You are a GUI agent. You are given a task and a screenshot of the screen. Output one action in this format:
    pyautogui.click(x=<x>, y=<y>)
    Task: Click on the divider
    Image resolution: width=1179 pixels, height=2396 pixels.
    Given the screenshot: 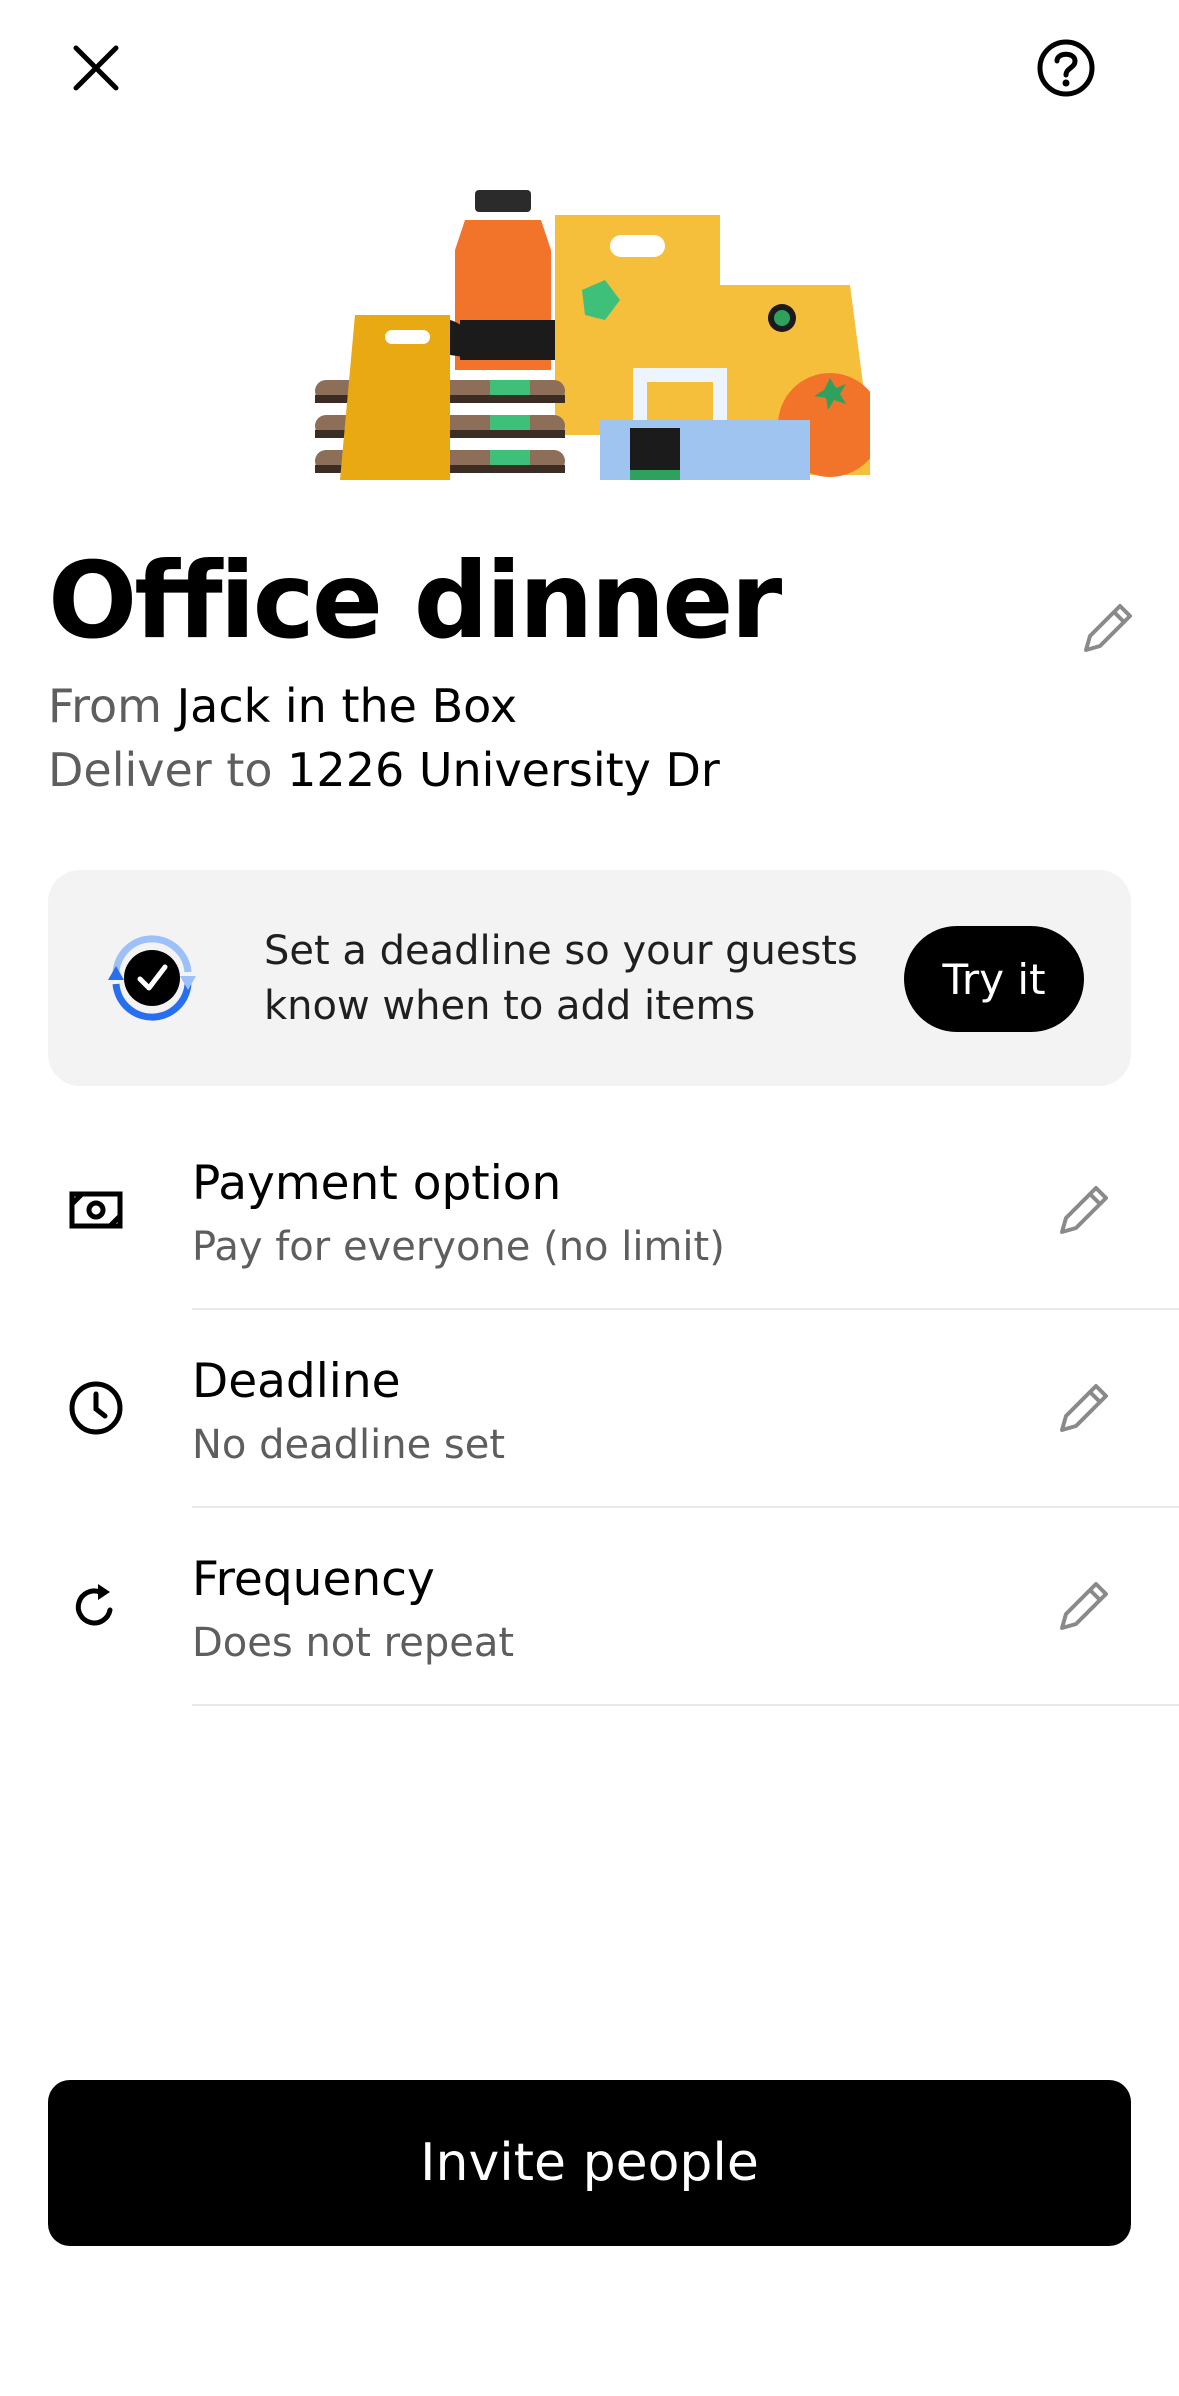 What is the action you would take?
    pyautogui.click(x=685, y=1705)
    